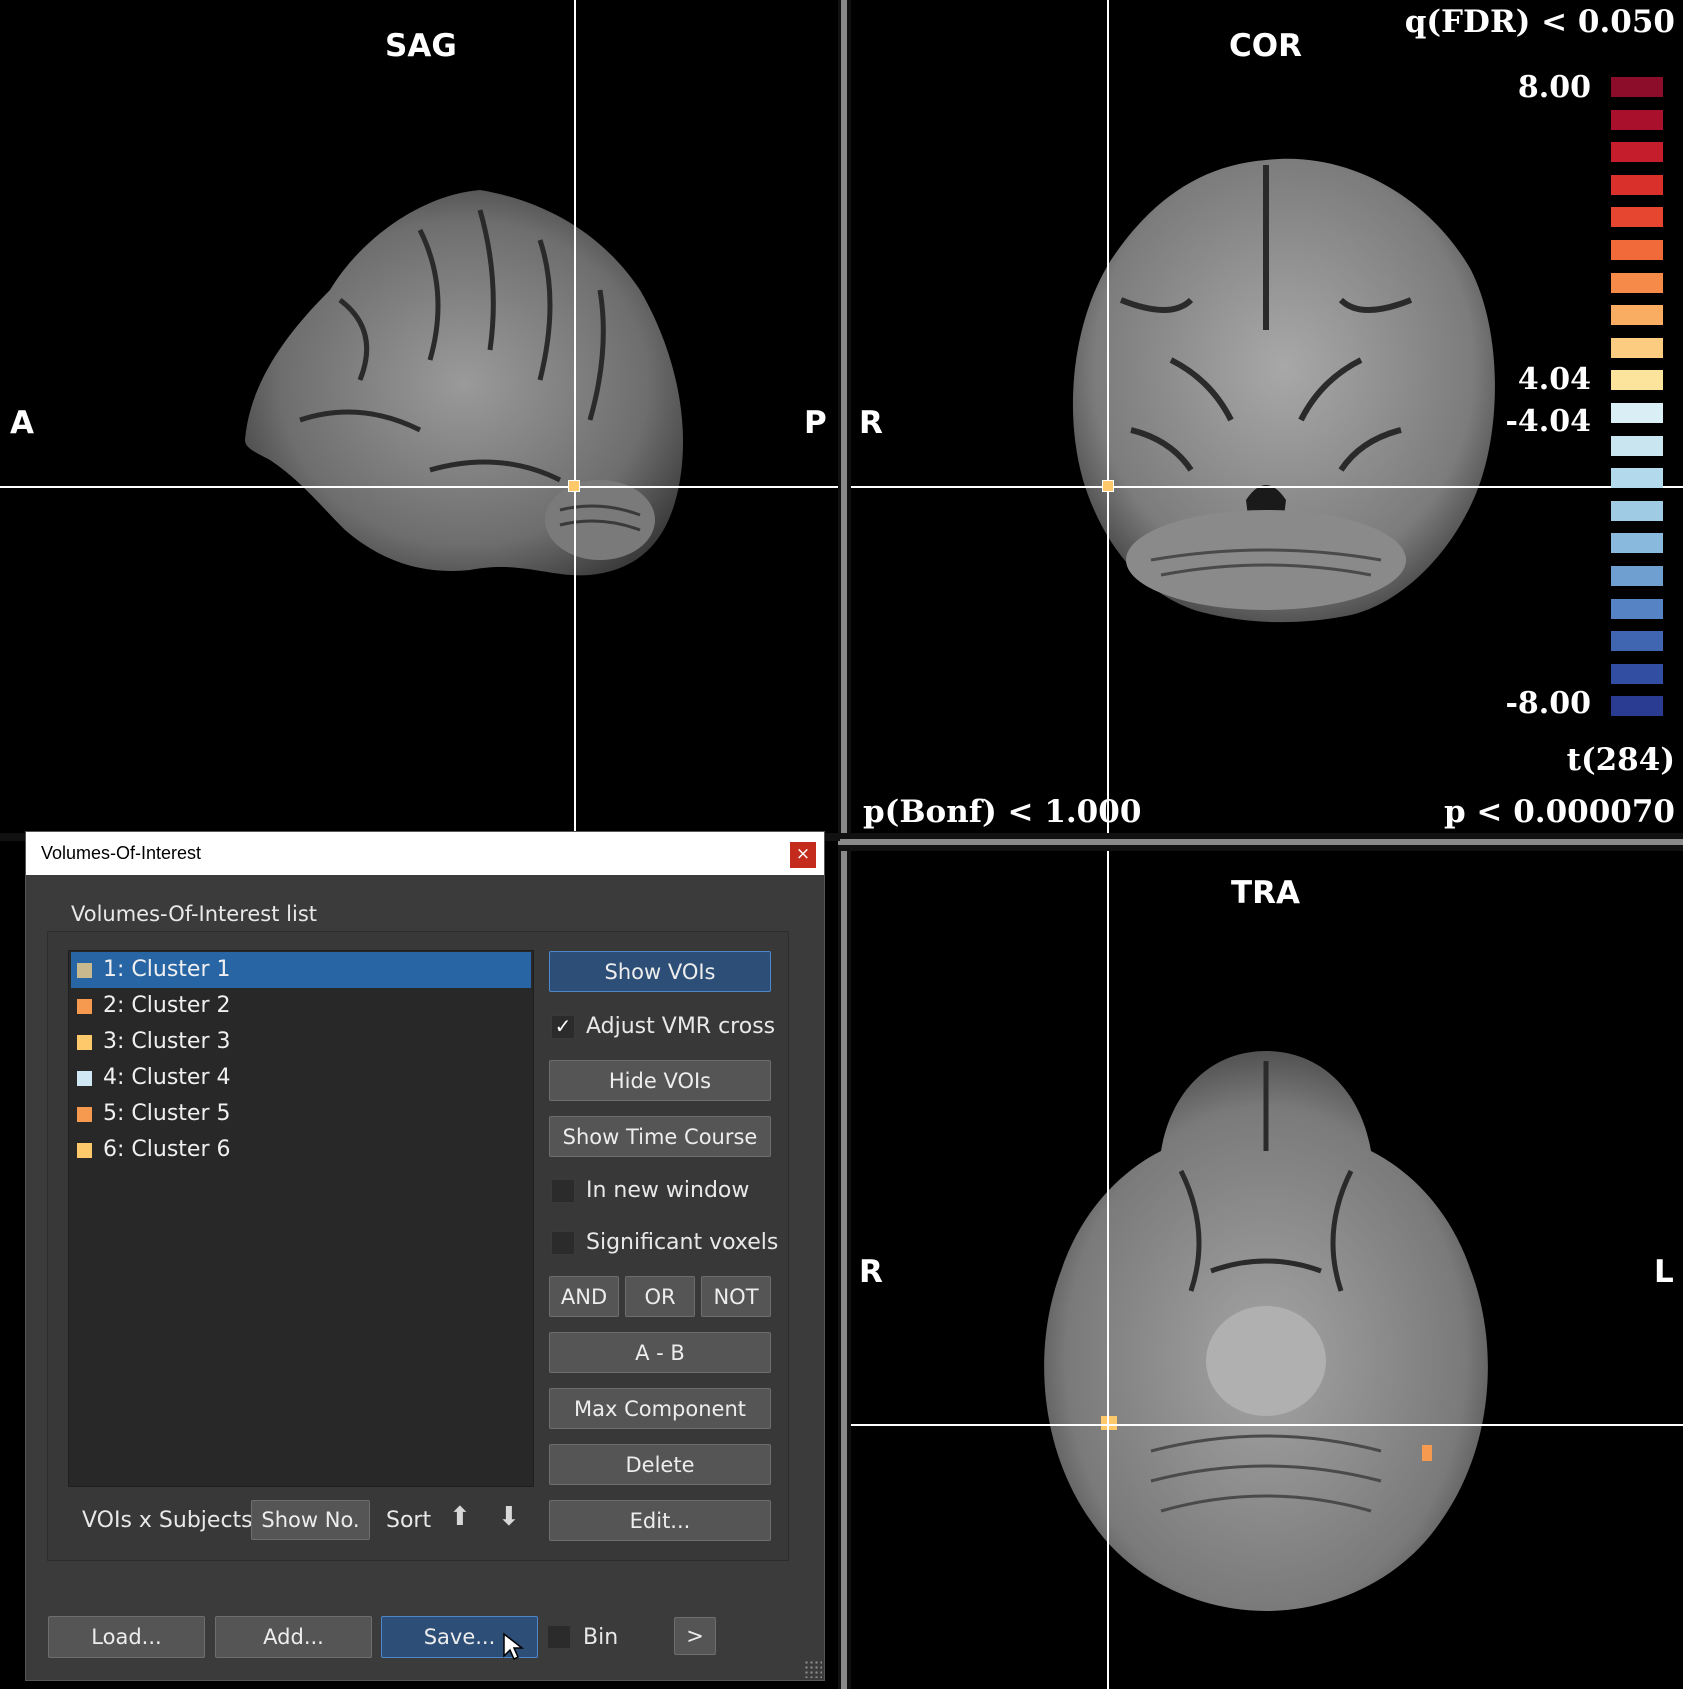 This screenshot has height=1689, width=1683. Describe the element at coordinates (563, 1027) in the screenshot. I see `adjust-vmr-cross-checkbox: ✓` at that location.